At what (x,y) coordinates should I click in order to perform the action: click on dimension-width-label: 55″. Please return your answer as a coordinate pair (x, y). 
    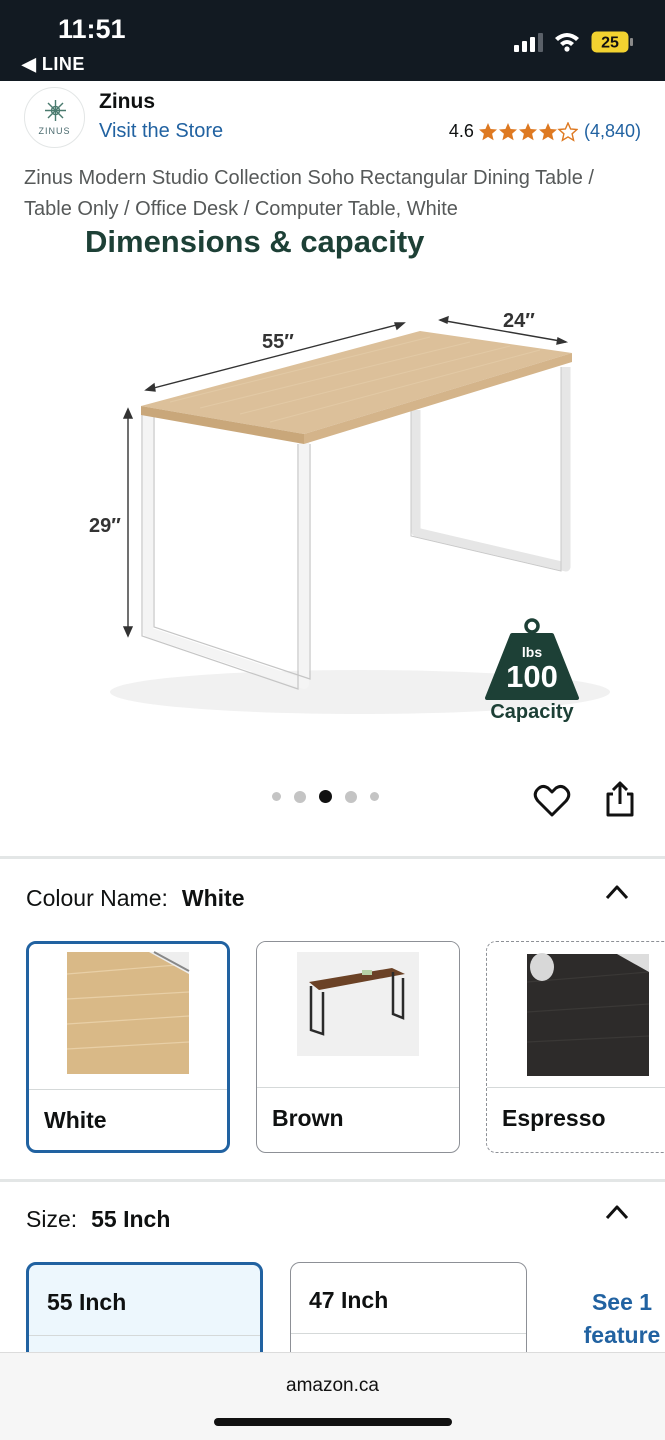
    Looking at the image, I should click on (278, 342).